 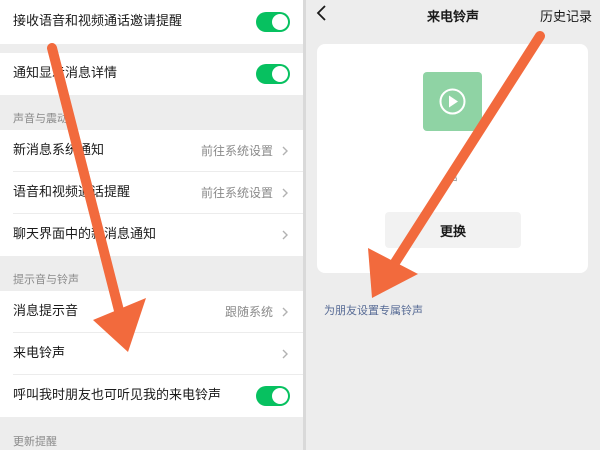 I want to click on show-details-row: 通知显示消息详情, so click(x=151, y=74).